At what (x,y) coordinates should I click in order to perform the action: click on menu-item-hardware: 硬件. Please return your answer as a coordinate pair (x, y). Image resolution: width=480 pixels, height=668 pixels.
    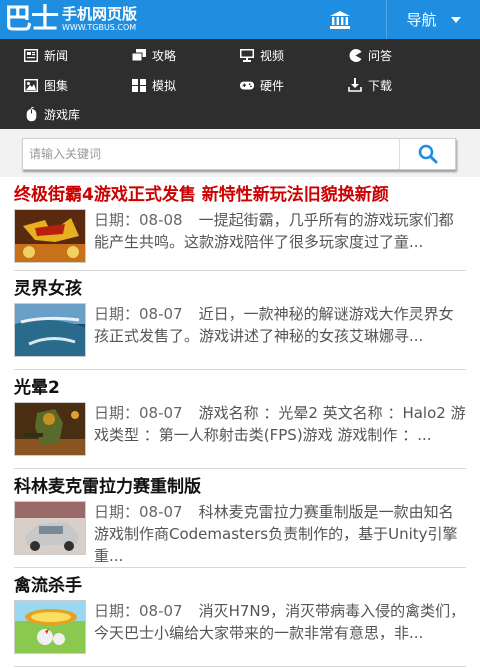
    Looking at the image, I should click on (262, 85).